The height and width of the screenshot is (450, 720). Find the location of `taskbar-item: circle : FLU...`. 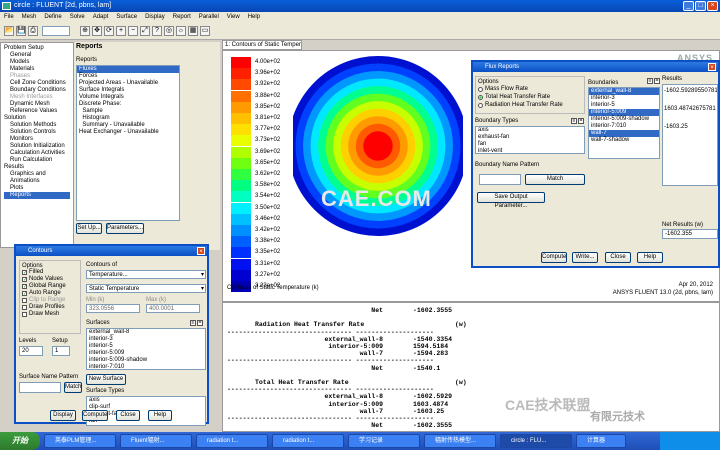

taskbar-item: circle : FLU... is located at coordinates (536, 441).